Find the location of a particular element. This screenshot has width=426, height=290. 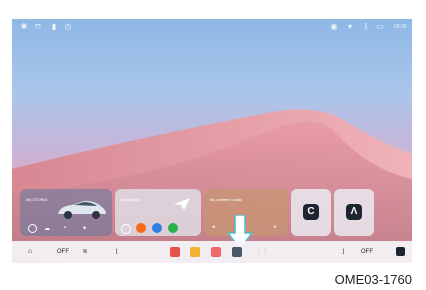

right-seat-icon: ⌋ is located at coordinates (343, 252).